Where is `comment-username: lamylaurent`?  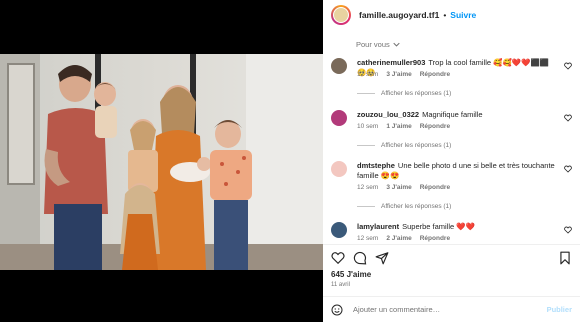
comment-username: lamylaurent is located at coordinates (378, 226).